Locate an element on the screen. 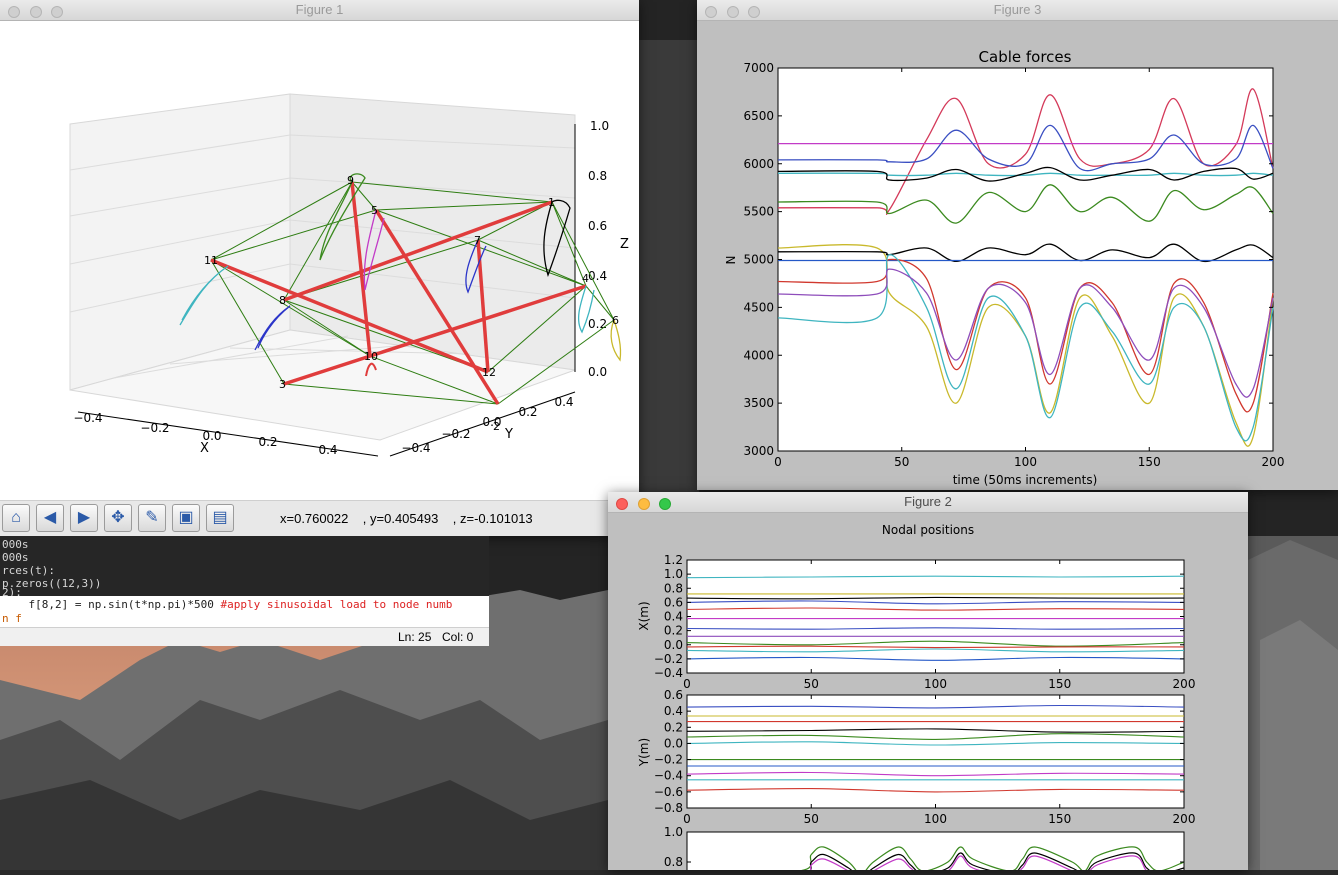  z-tick-label: 0.0 is located at coordinates (597, 372).